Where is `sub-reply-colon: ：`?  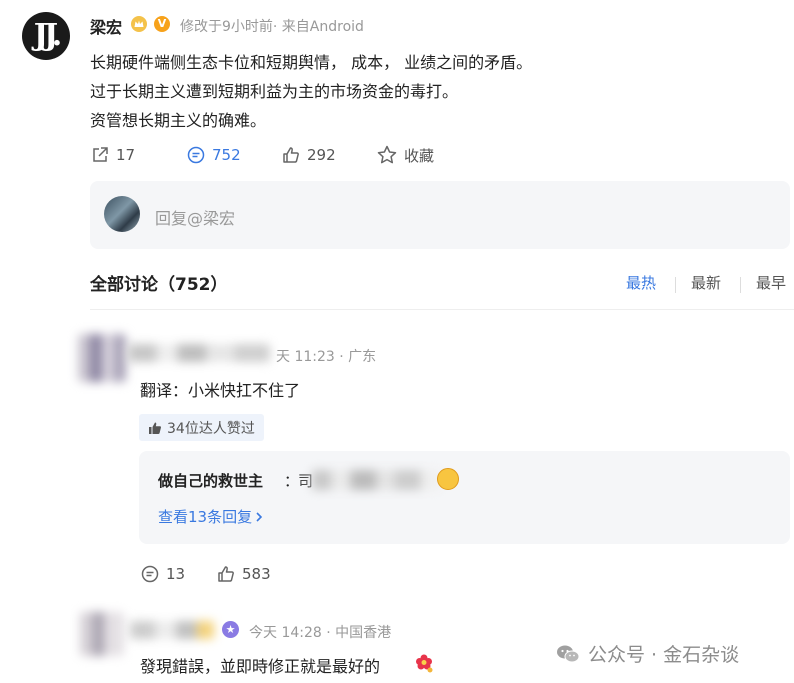
sub-reply-colon: ： is located at coordinates (292, 481).